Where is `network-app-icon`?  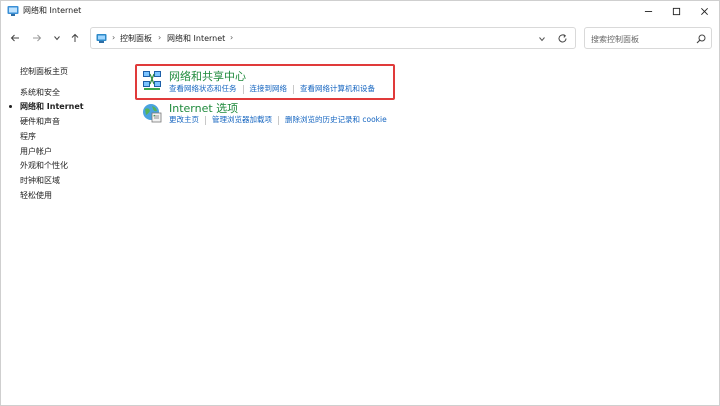
network-app-icon is located at coordinates (13, 11).